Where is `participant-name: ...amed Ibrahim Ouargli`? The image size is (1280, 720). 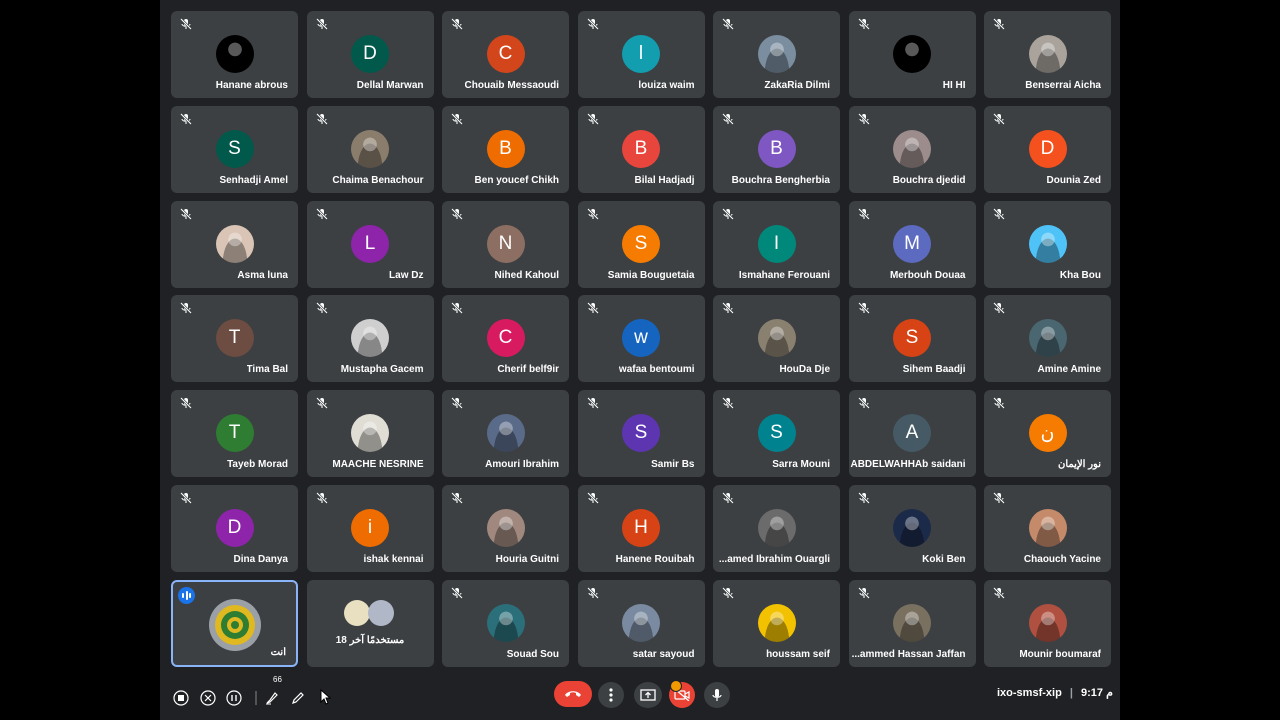
participant-name: ...amed Ibrahim Ouargli is located at coordinates (774, 559).